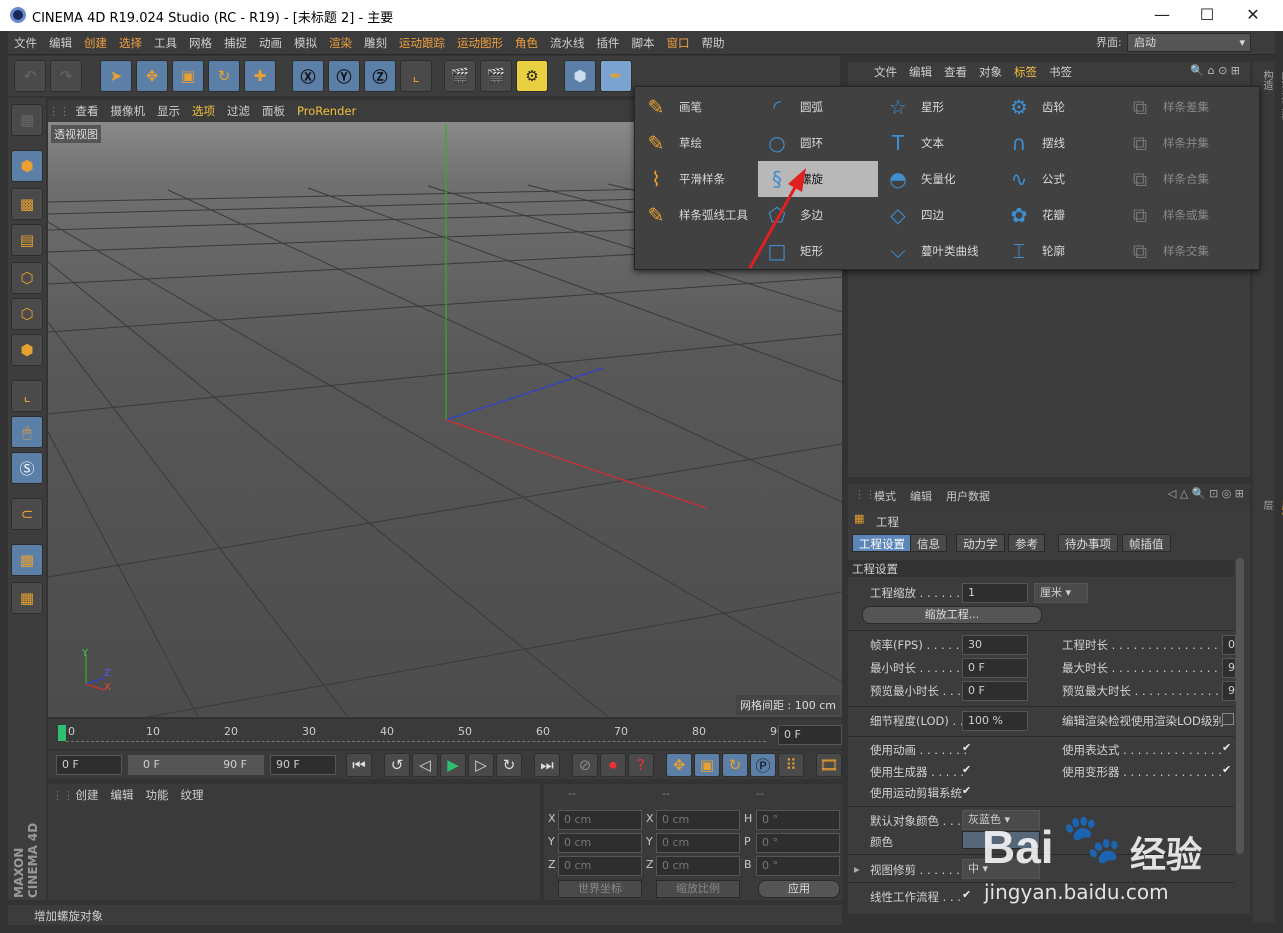 This screenshot has width=1283, height=933. What do you see at coordinates (939, 179) in the screenshot?
I see `spline-item-2-2: ◓ 矢量化` at bounding box center [939, 179].